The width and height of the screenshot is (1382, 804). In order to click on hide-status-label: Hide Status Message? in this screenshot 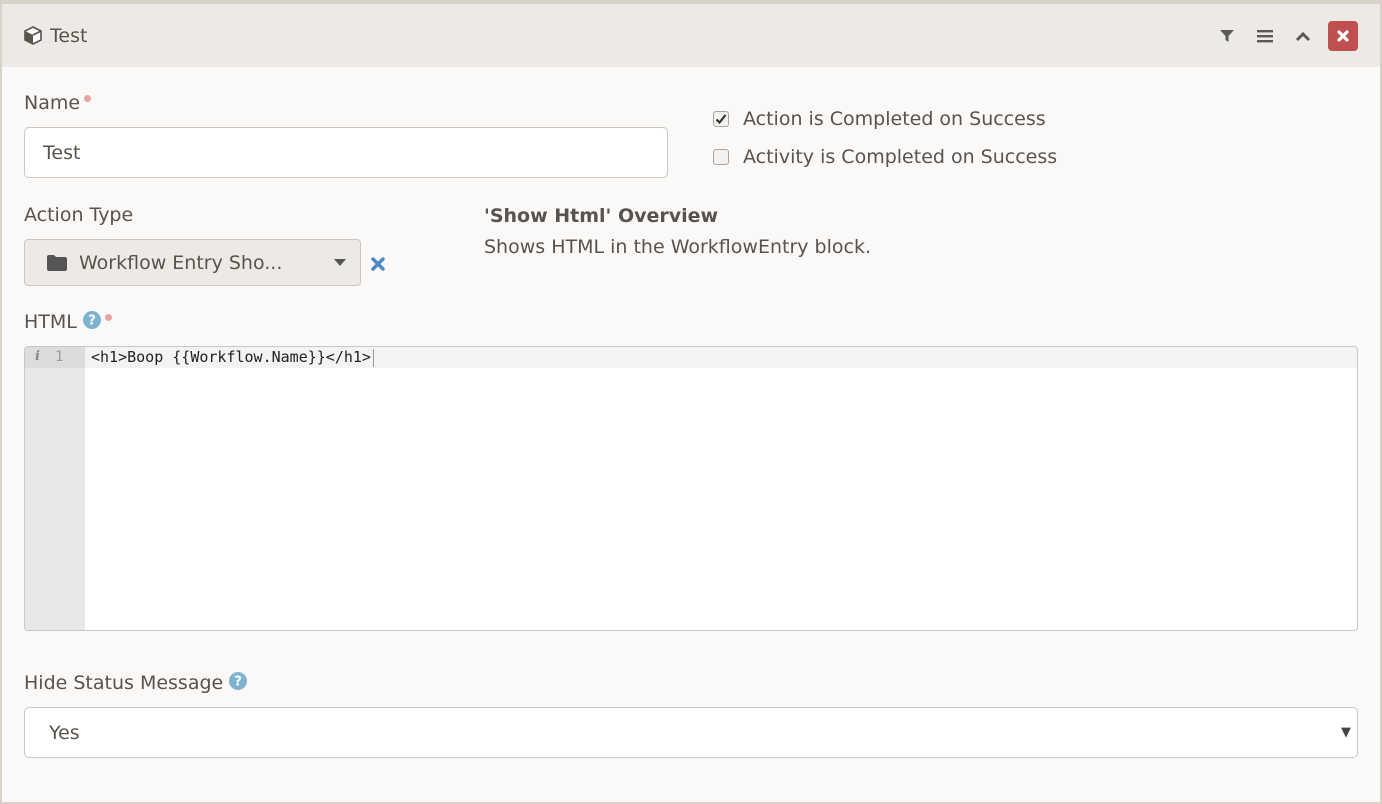, I will do `click(136, 683)`.